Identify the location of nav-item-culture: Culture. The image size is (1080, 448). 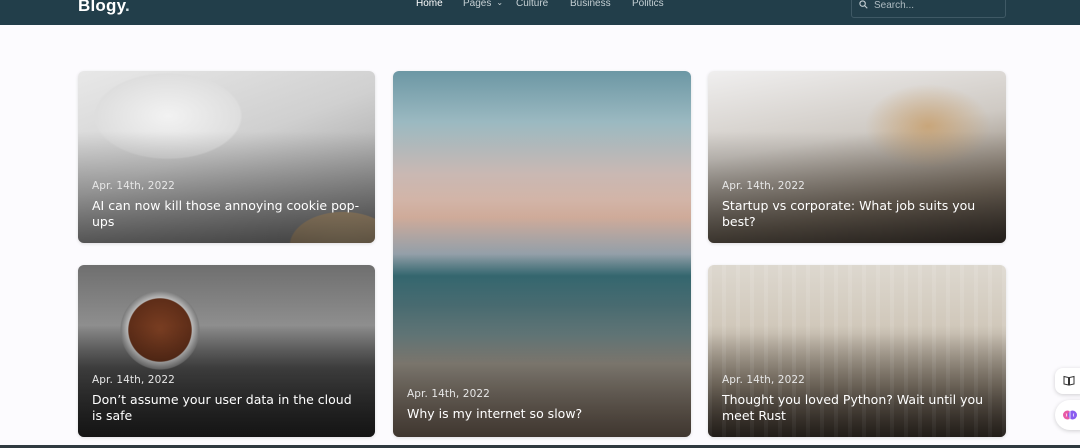
(532, 4).